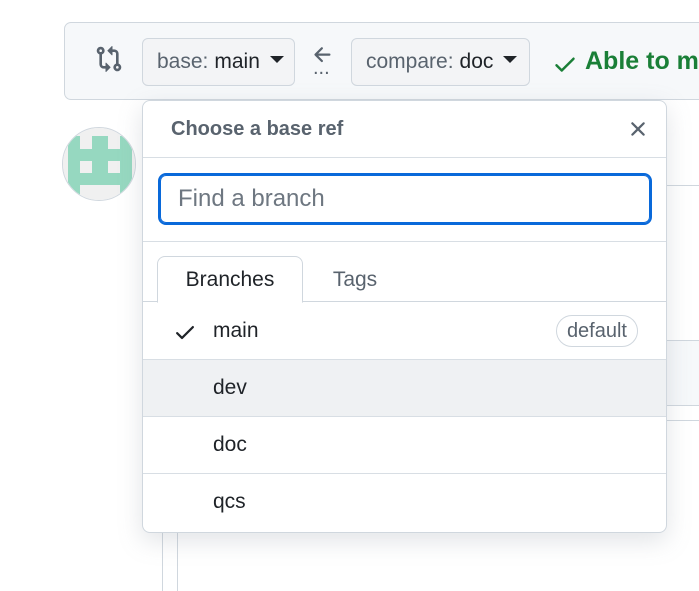  What do you see at coordinates (257, 129) in the screenshot?
I see `dropdown-title: Choose a base ref` at bounding box center [257, 129].